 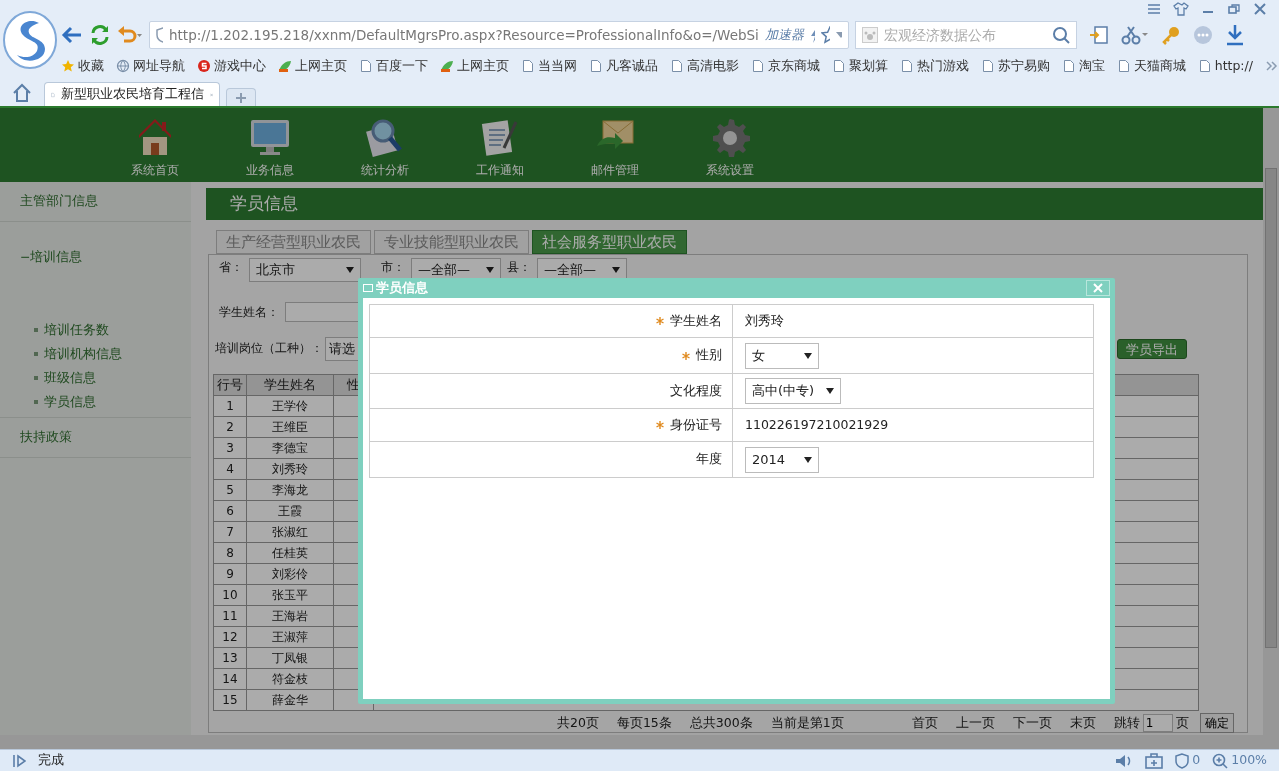 I want to click on paw-icon, so click(x=869, y=35).